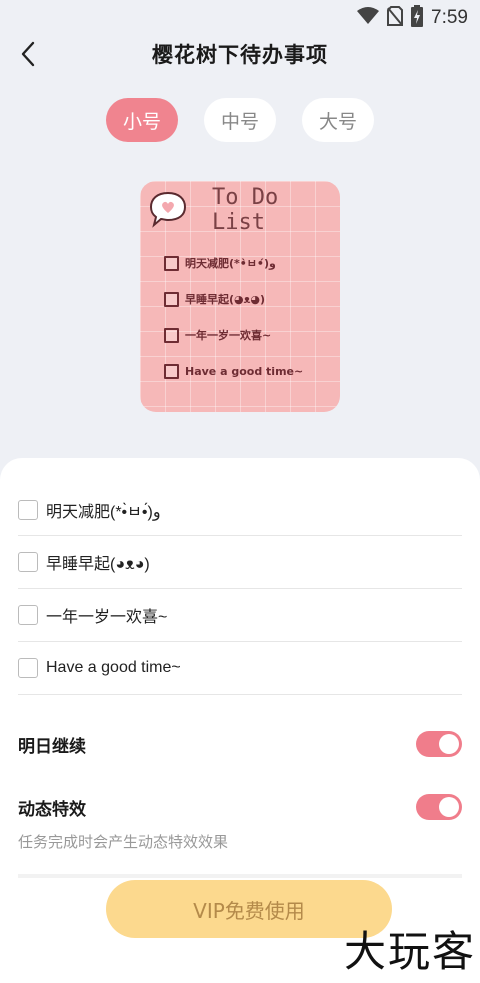 The width and height of the screenshot is (480, 983). I want to click on preview-item: Have a good time~, so click(233, 371).